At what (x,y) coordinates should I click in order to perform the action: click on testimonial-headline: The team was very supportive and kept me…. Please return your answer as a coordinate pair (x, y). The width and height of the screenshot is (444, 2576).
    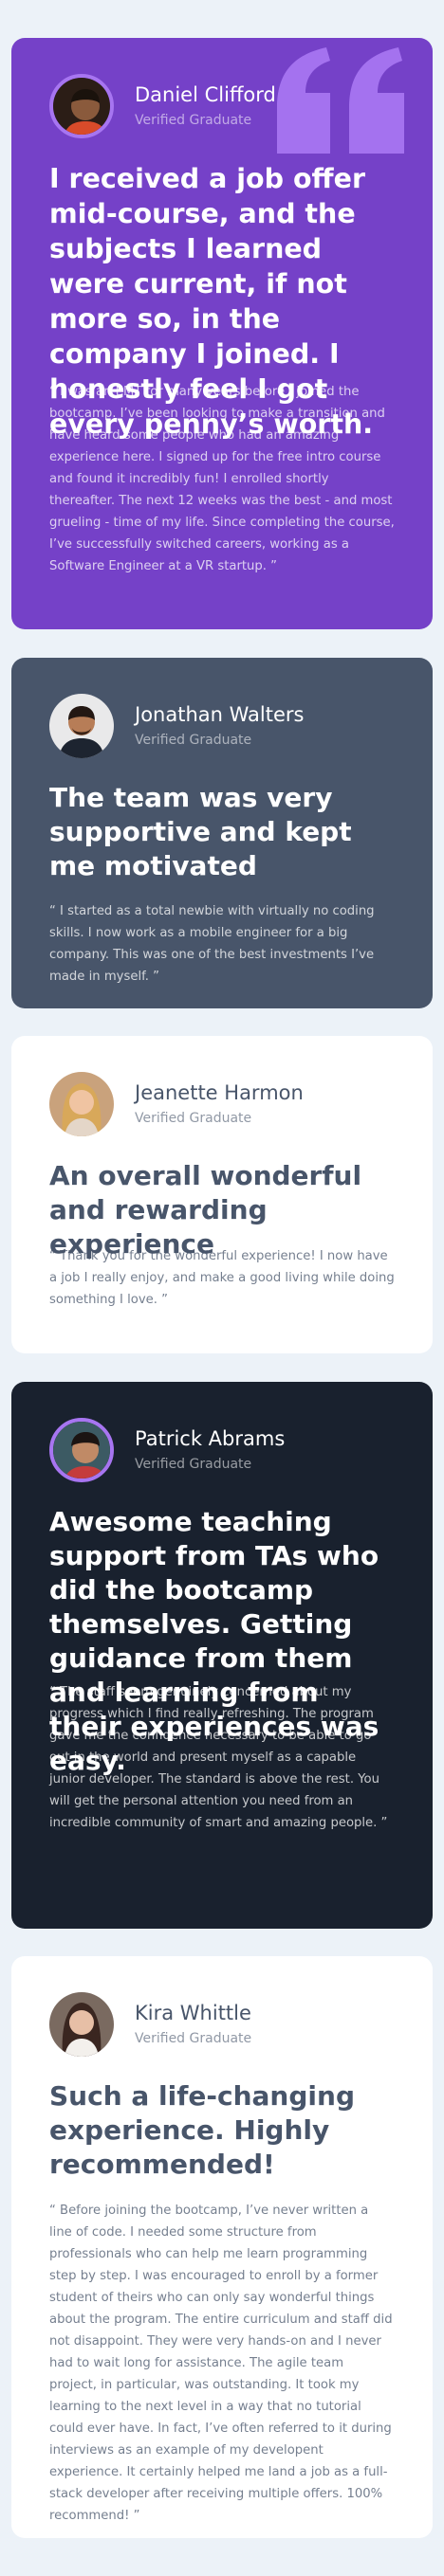
    Looking at the image, I should click on (200, 831).